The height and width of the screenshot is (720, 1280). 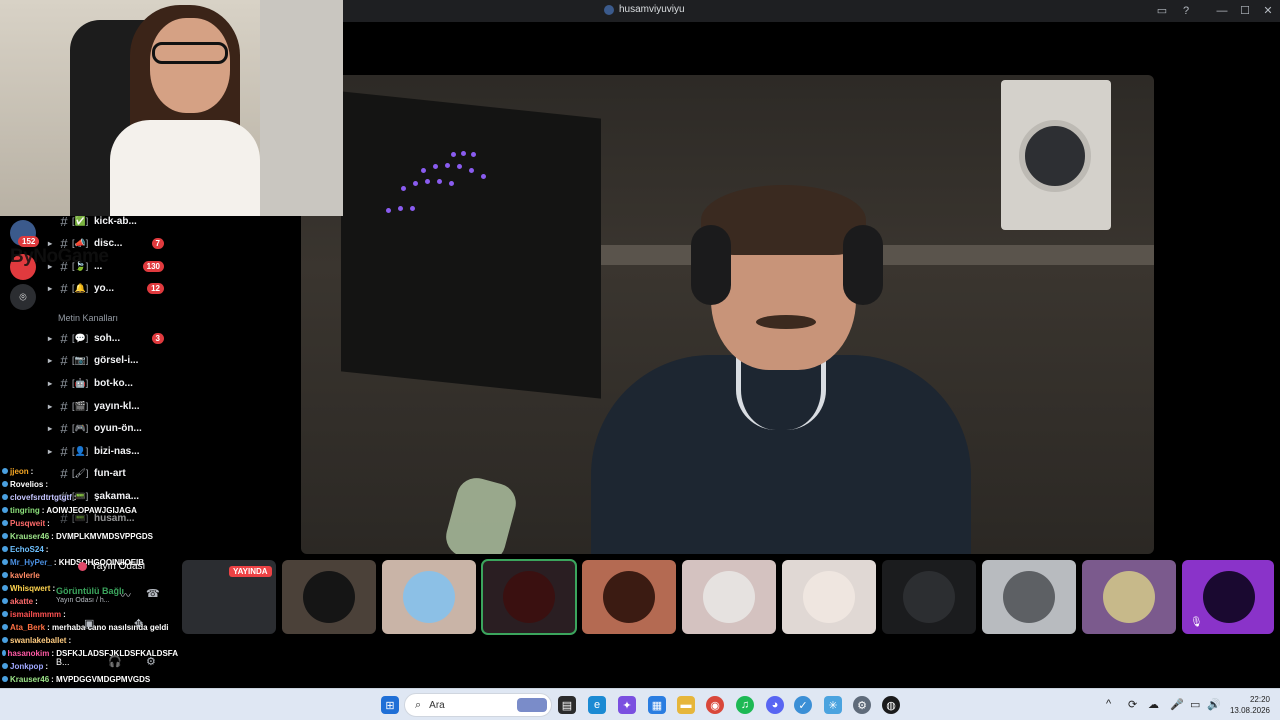 I want to click on close-button: ✕, so click(x=1268, y=11).